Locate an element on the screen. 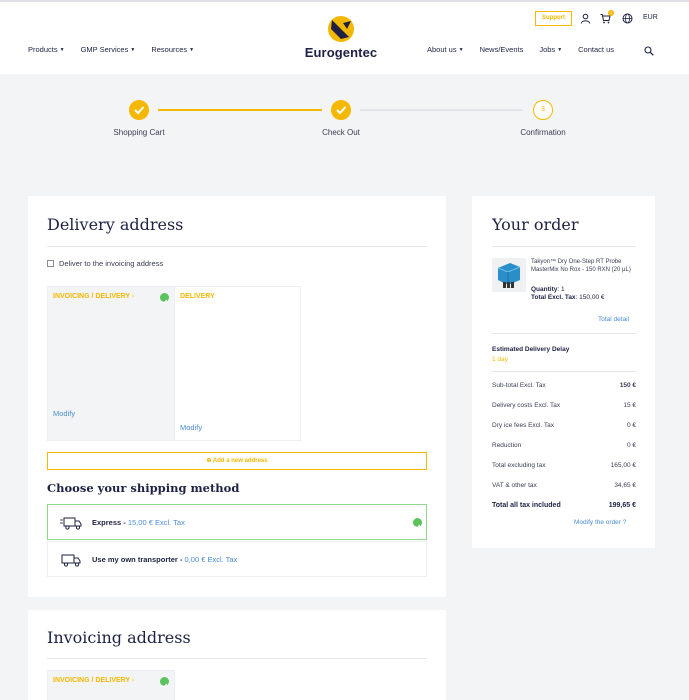 This screenshot has width=689, height=700. step-label-confirmation: Confirmation is located at coordinates (543, 132).